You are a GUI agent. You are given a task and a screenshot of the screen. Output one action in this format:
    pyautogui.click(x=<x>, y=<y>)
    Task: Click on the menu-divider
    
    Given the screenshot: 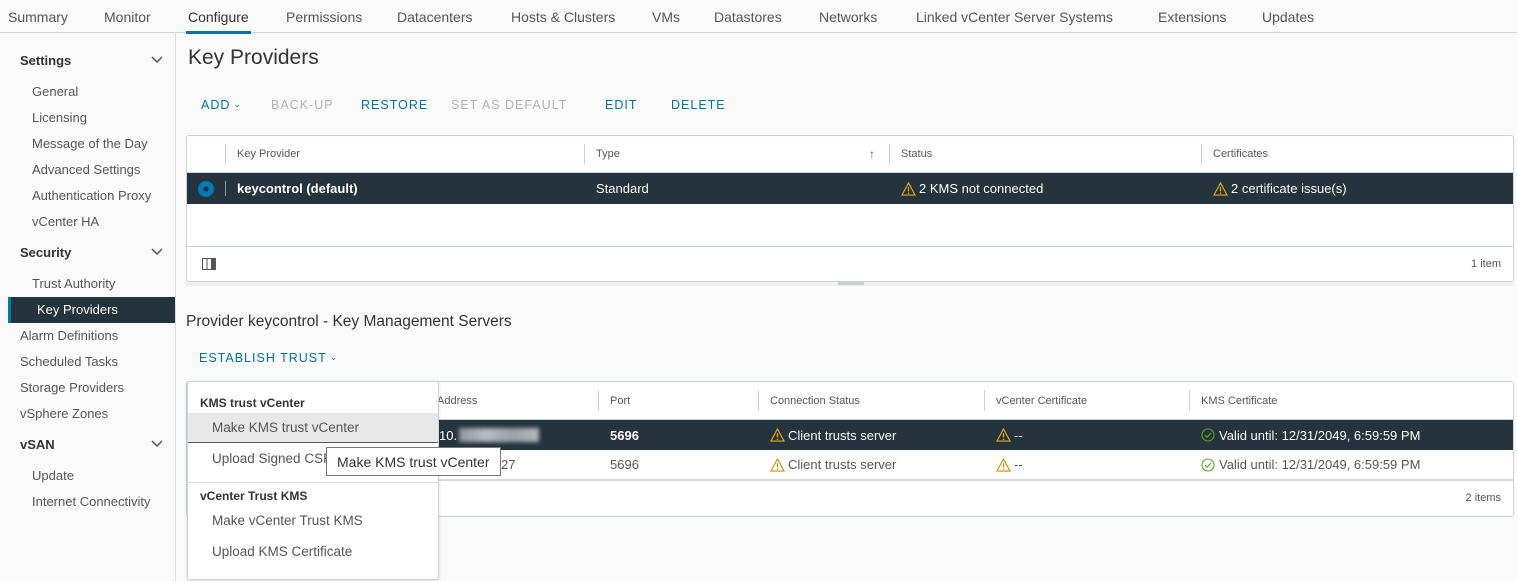 What is the action you would take?
    pyautogui.click(x=313, y=482)
    